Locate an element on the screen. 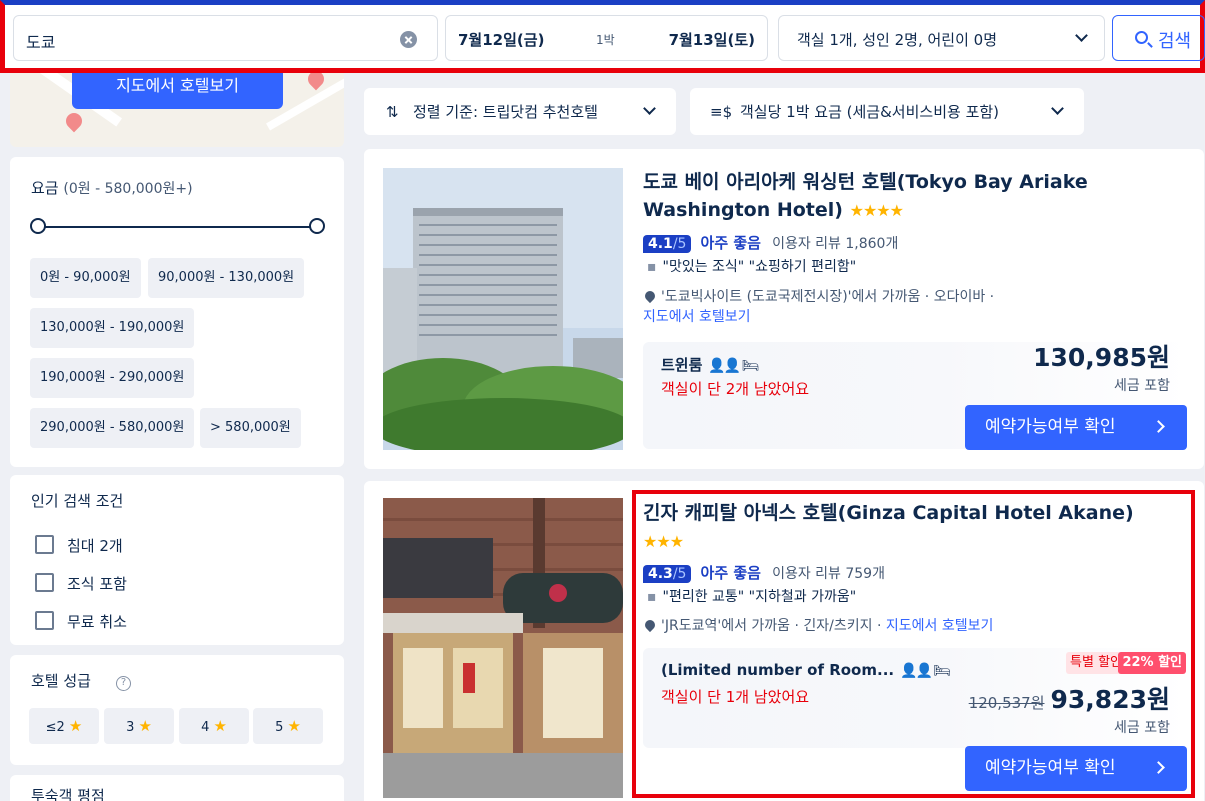 This screenshot has width=1205, height=801. hotel-location: '도쿄빅사이트 (도쿄국제전시장)'에서 가까움 · 오다이바 · is located at coordinates (818, 296).